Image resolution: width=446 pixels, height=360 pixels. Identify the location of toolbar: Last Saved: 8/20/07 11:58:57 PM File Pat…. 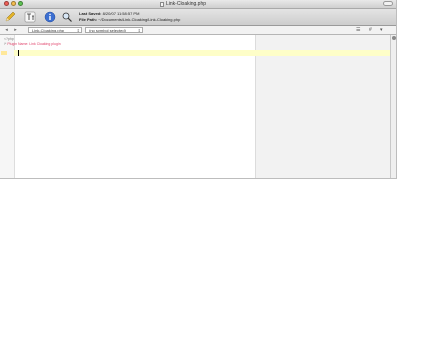
(198, 17).